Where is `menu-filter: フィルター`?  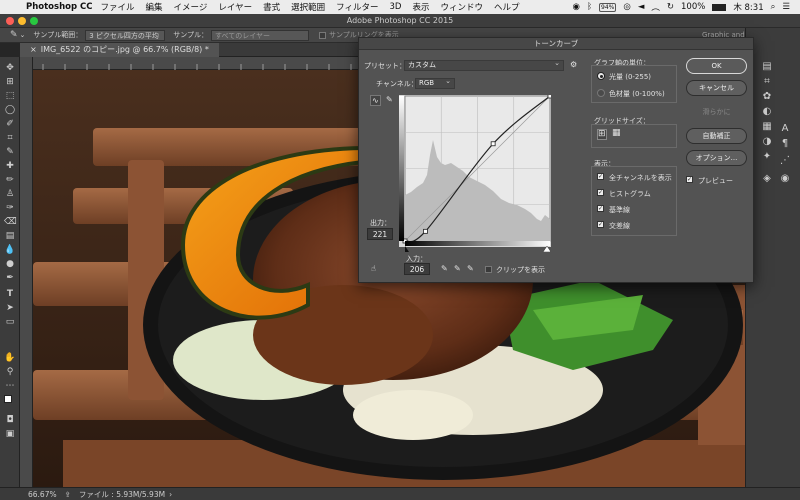
menu-filter: フィルター is located at coordinates (357, 7).